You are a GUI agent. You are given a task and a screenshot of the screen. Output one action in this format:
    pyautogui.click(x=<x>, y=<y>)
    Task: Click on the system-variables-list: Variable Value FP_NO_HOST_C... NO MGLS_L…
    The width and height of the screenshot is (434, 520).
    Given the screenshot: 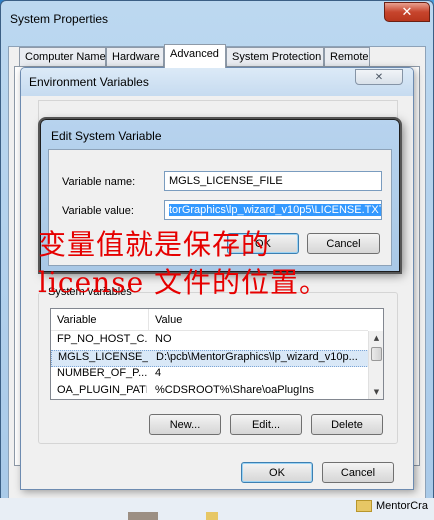 What is the action you would take?
    pyautogui.click(x=217, y=354)
    